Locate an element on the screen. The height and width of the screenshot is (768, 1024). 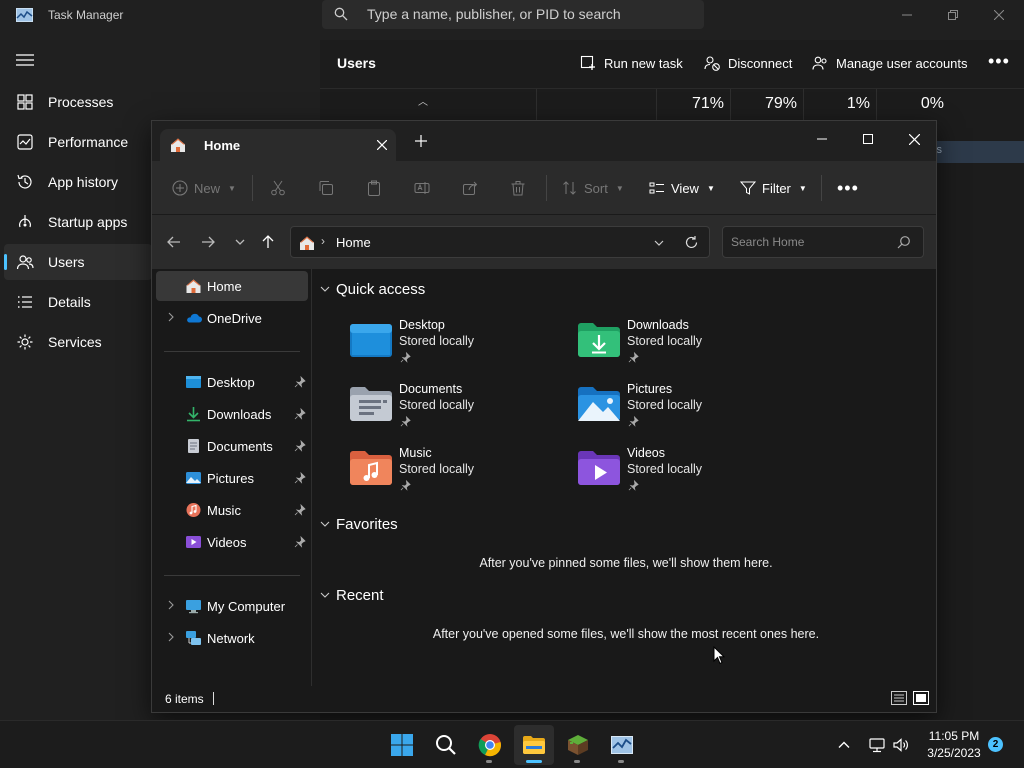
nav-item-app-history: App history is located at coordinates (78, 182).